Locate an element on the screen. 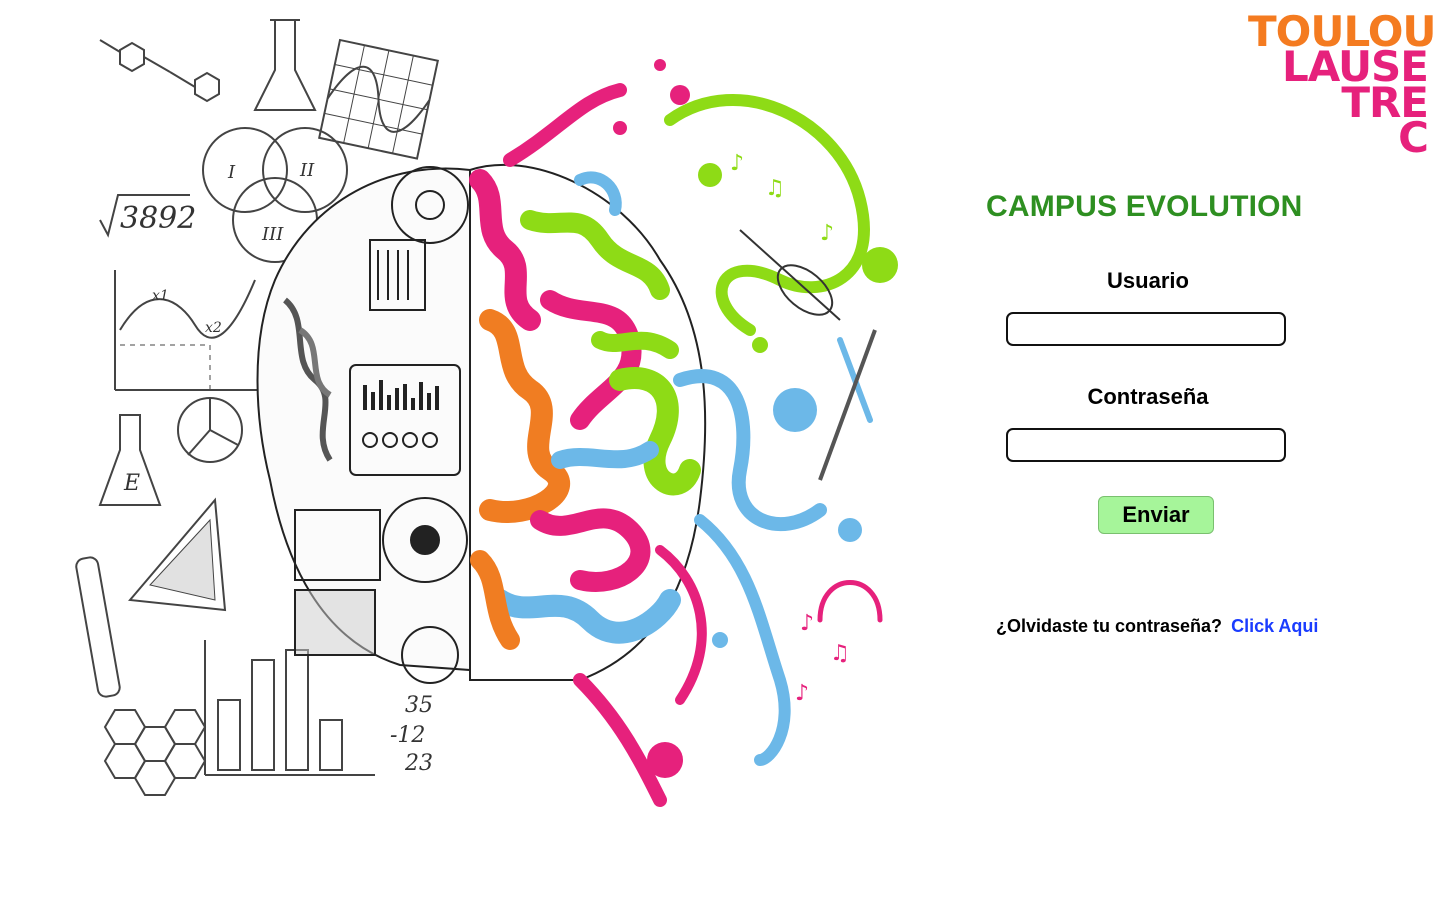  venn-label-2: II is located at coordinates (307, 170).